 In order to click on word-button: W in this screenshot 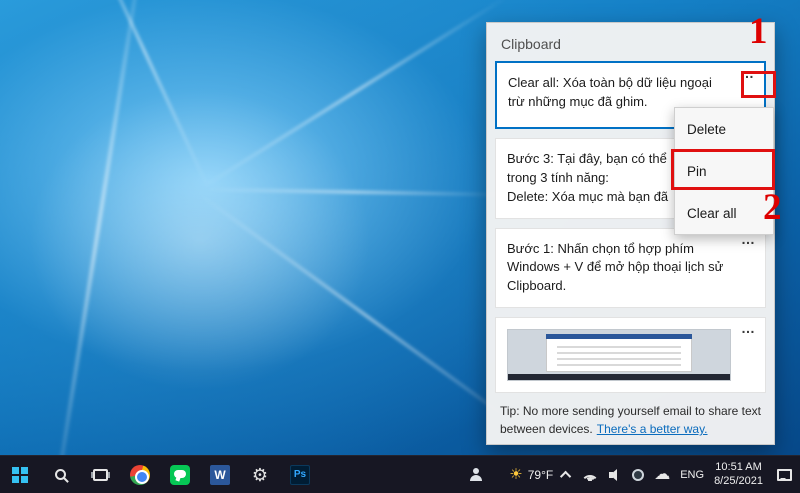, I will do `click(220, 474)`.